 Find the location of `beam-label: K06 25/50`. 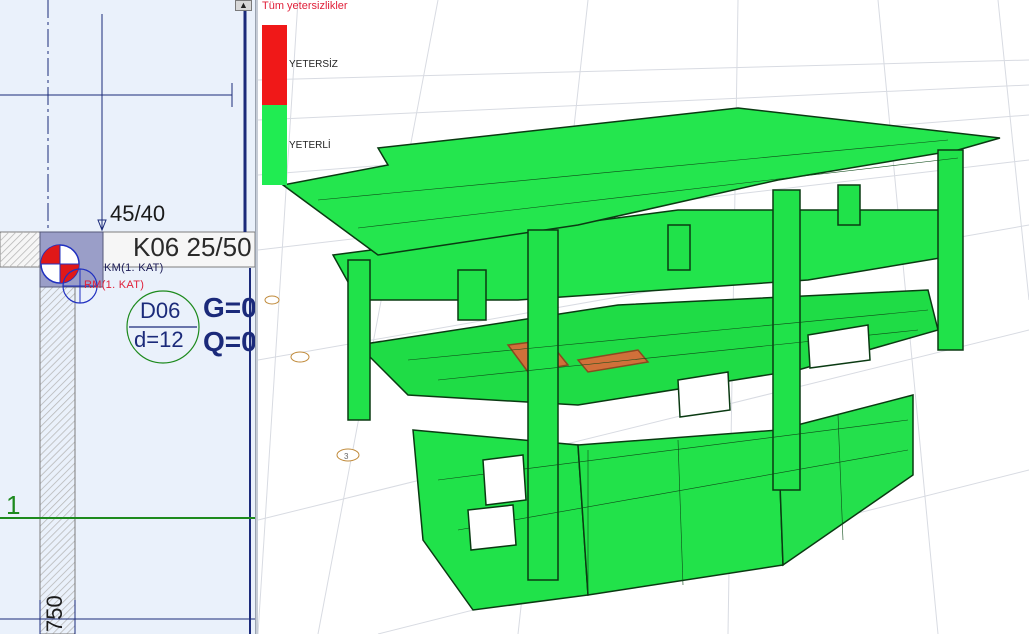

beam-label: K06 25/50 is located at coordinates (192, 247).